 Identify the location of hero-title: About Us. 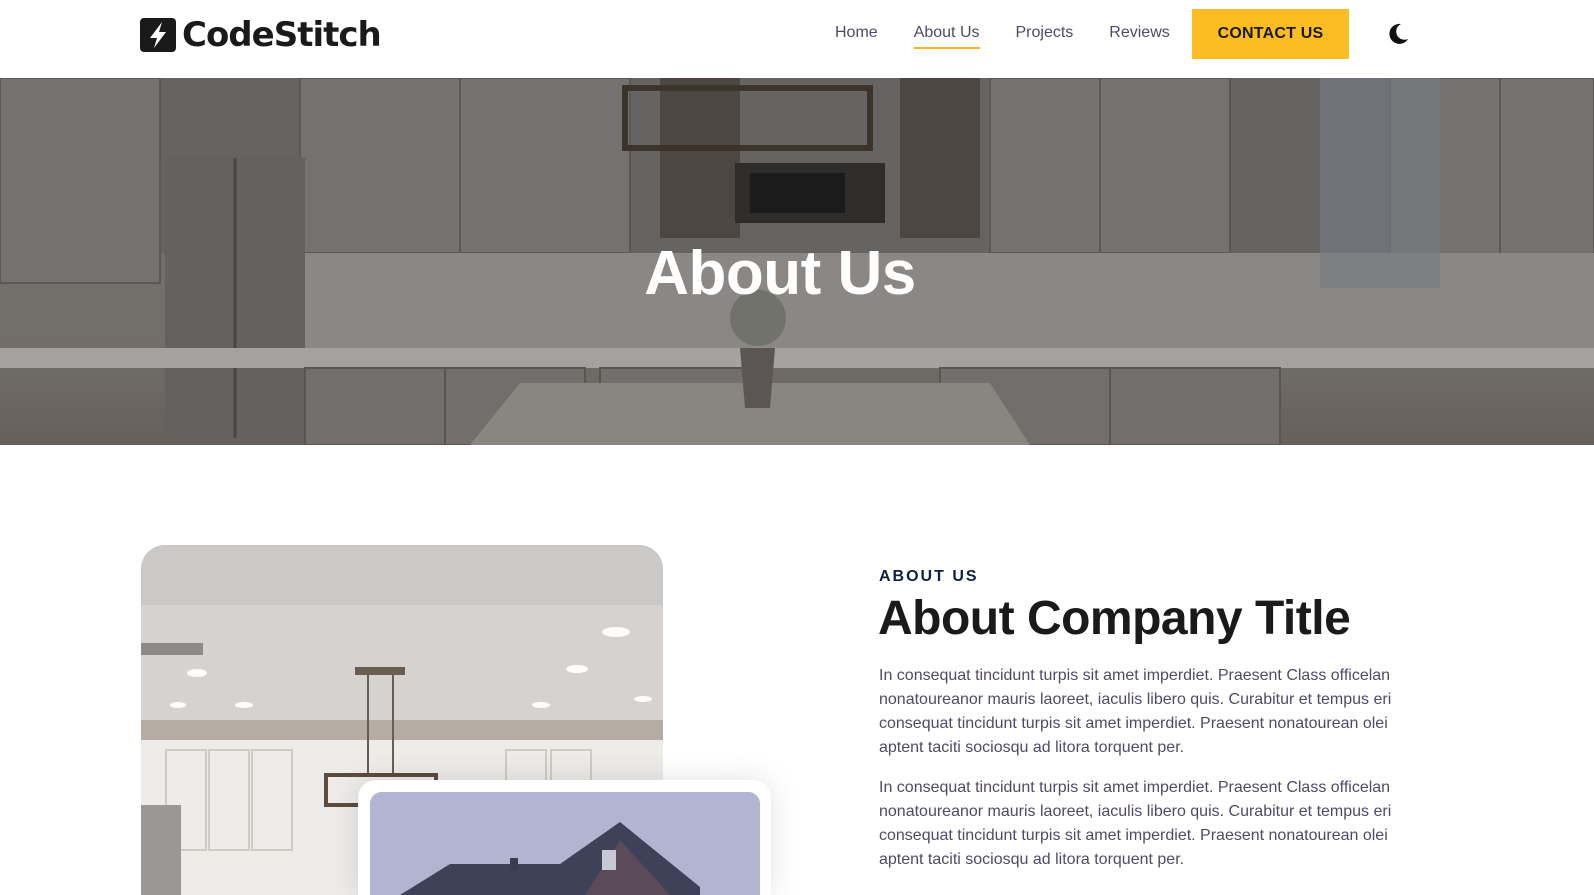
(780, 273).